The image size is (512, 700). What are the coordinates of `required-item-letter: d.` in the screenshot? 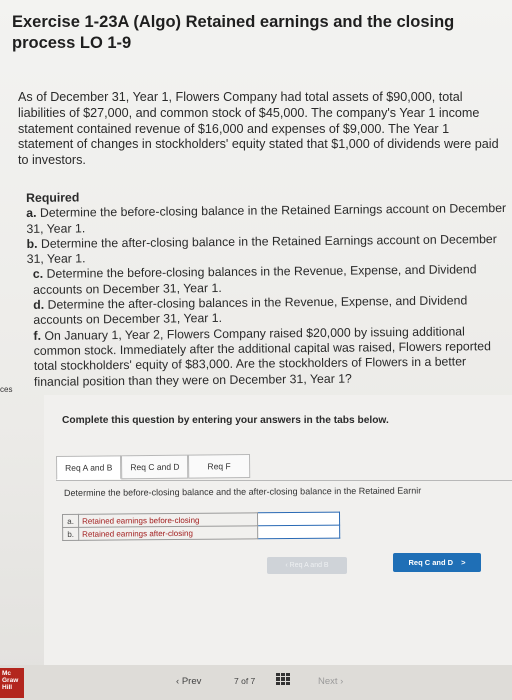 It's located at (39, 305).